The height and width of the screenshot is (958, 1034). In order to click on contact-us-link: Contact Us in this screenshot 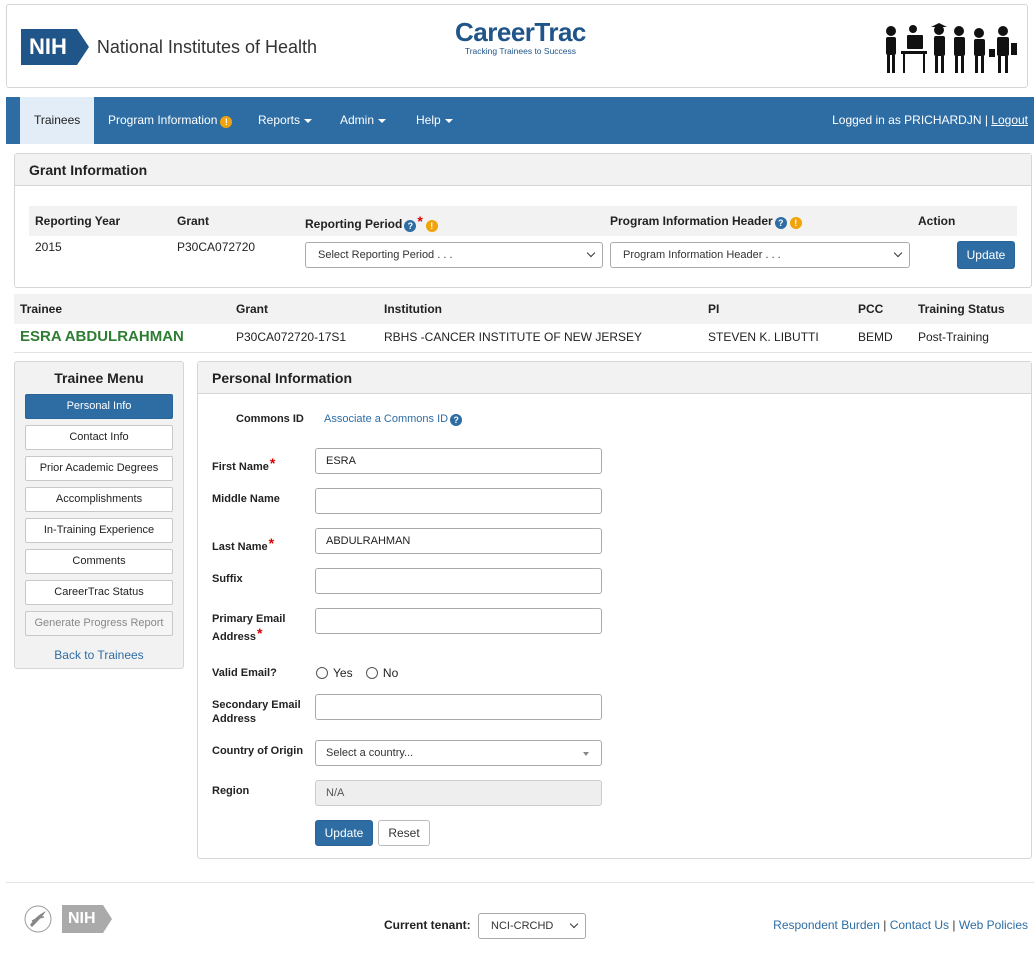, I will do `click(919, 925)`.